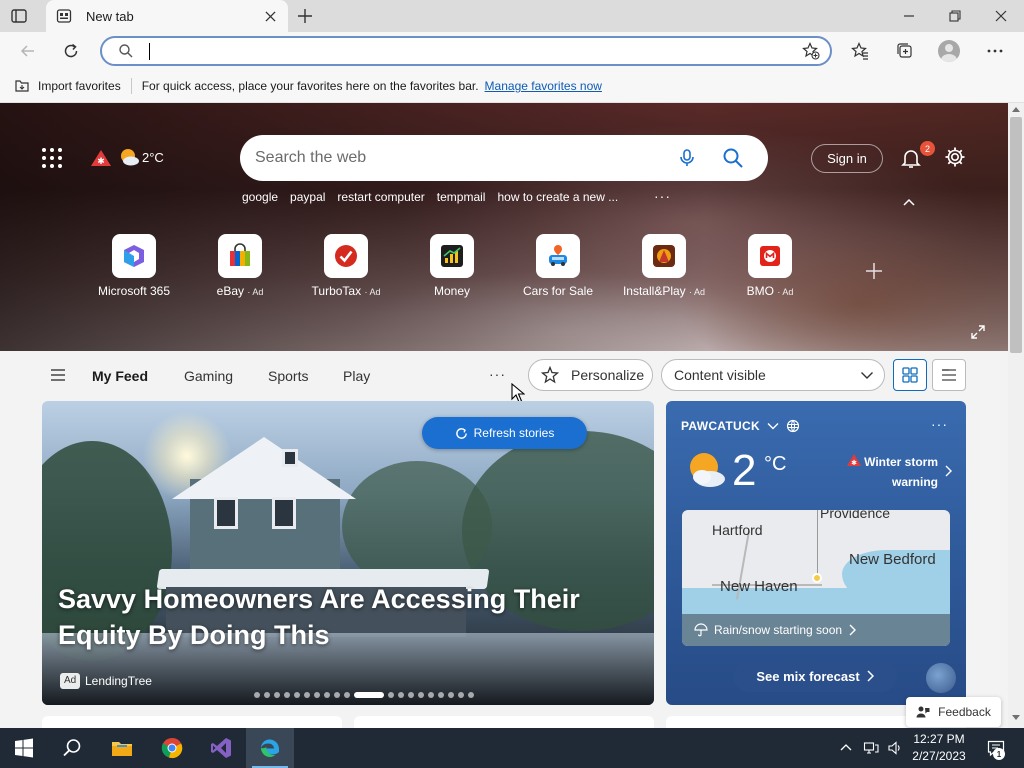  I want to click on web-search-box, so click(504, 158).